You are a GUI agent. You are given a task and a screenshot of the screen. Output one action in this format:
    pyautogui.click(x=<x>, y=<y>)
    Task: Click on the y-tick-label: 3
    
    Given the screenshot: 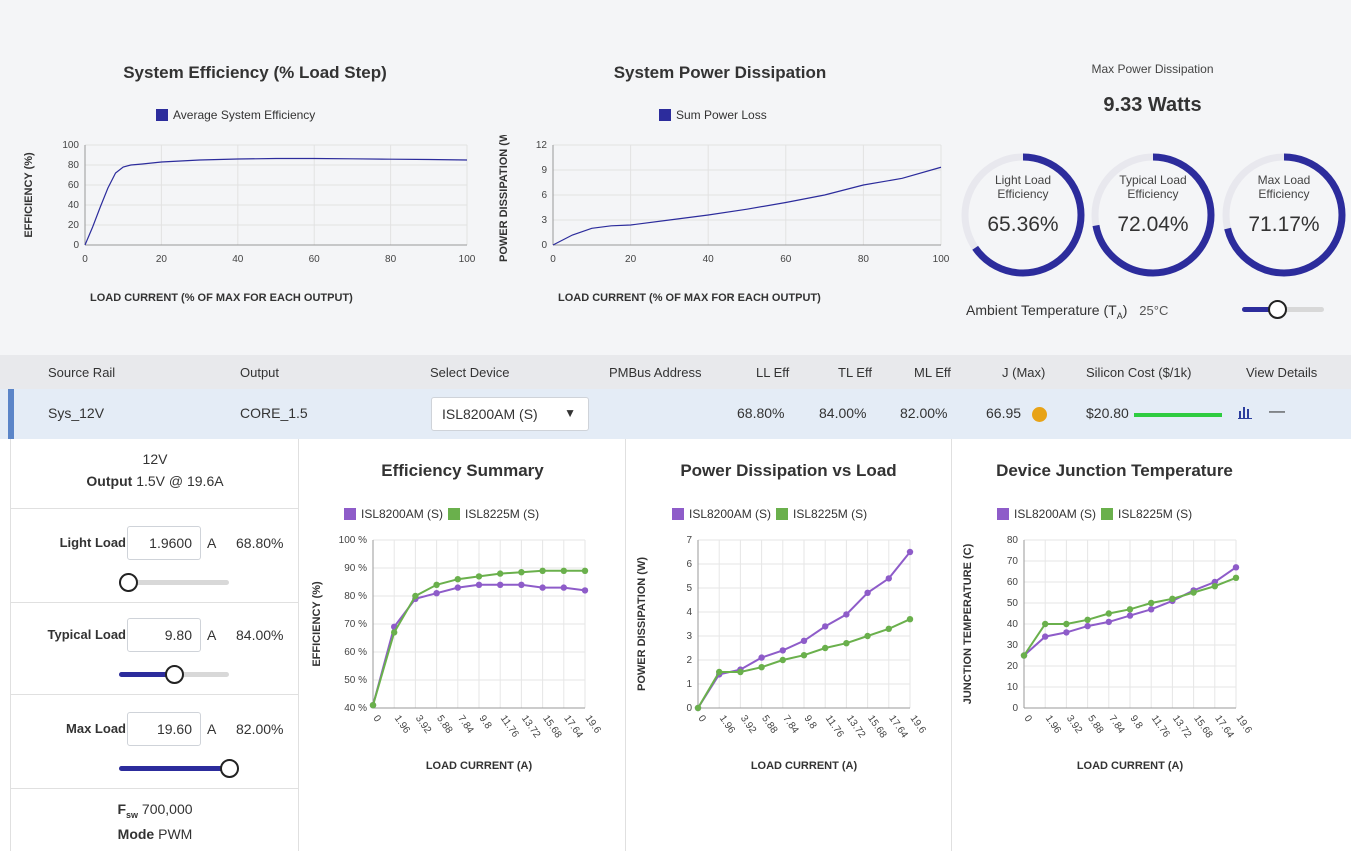 What is the action you would take?
    pyautogui.click(x=544, y=220)
    